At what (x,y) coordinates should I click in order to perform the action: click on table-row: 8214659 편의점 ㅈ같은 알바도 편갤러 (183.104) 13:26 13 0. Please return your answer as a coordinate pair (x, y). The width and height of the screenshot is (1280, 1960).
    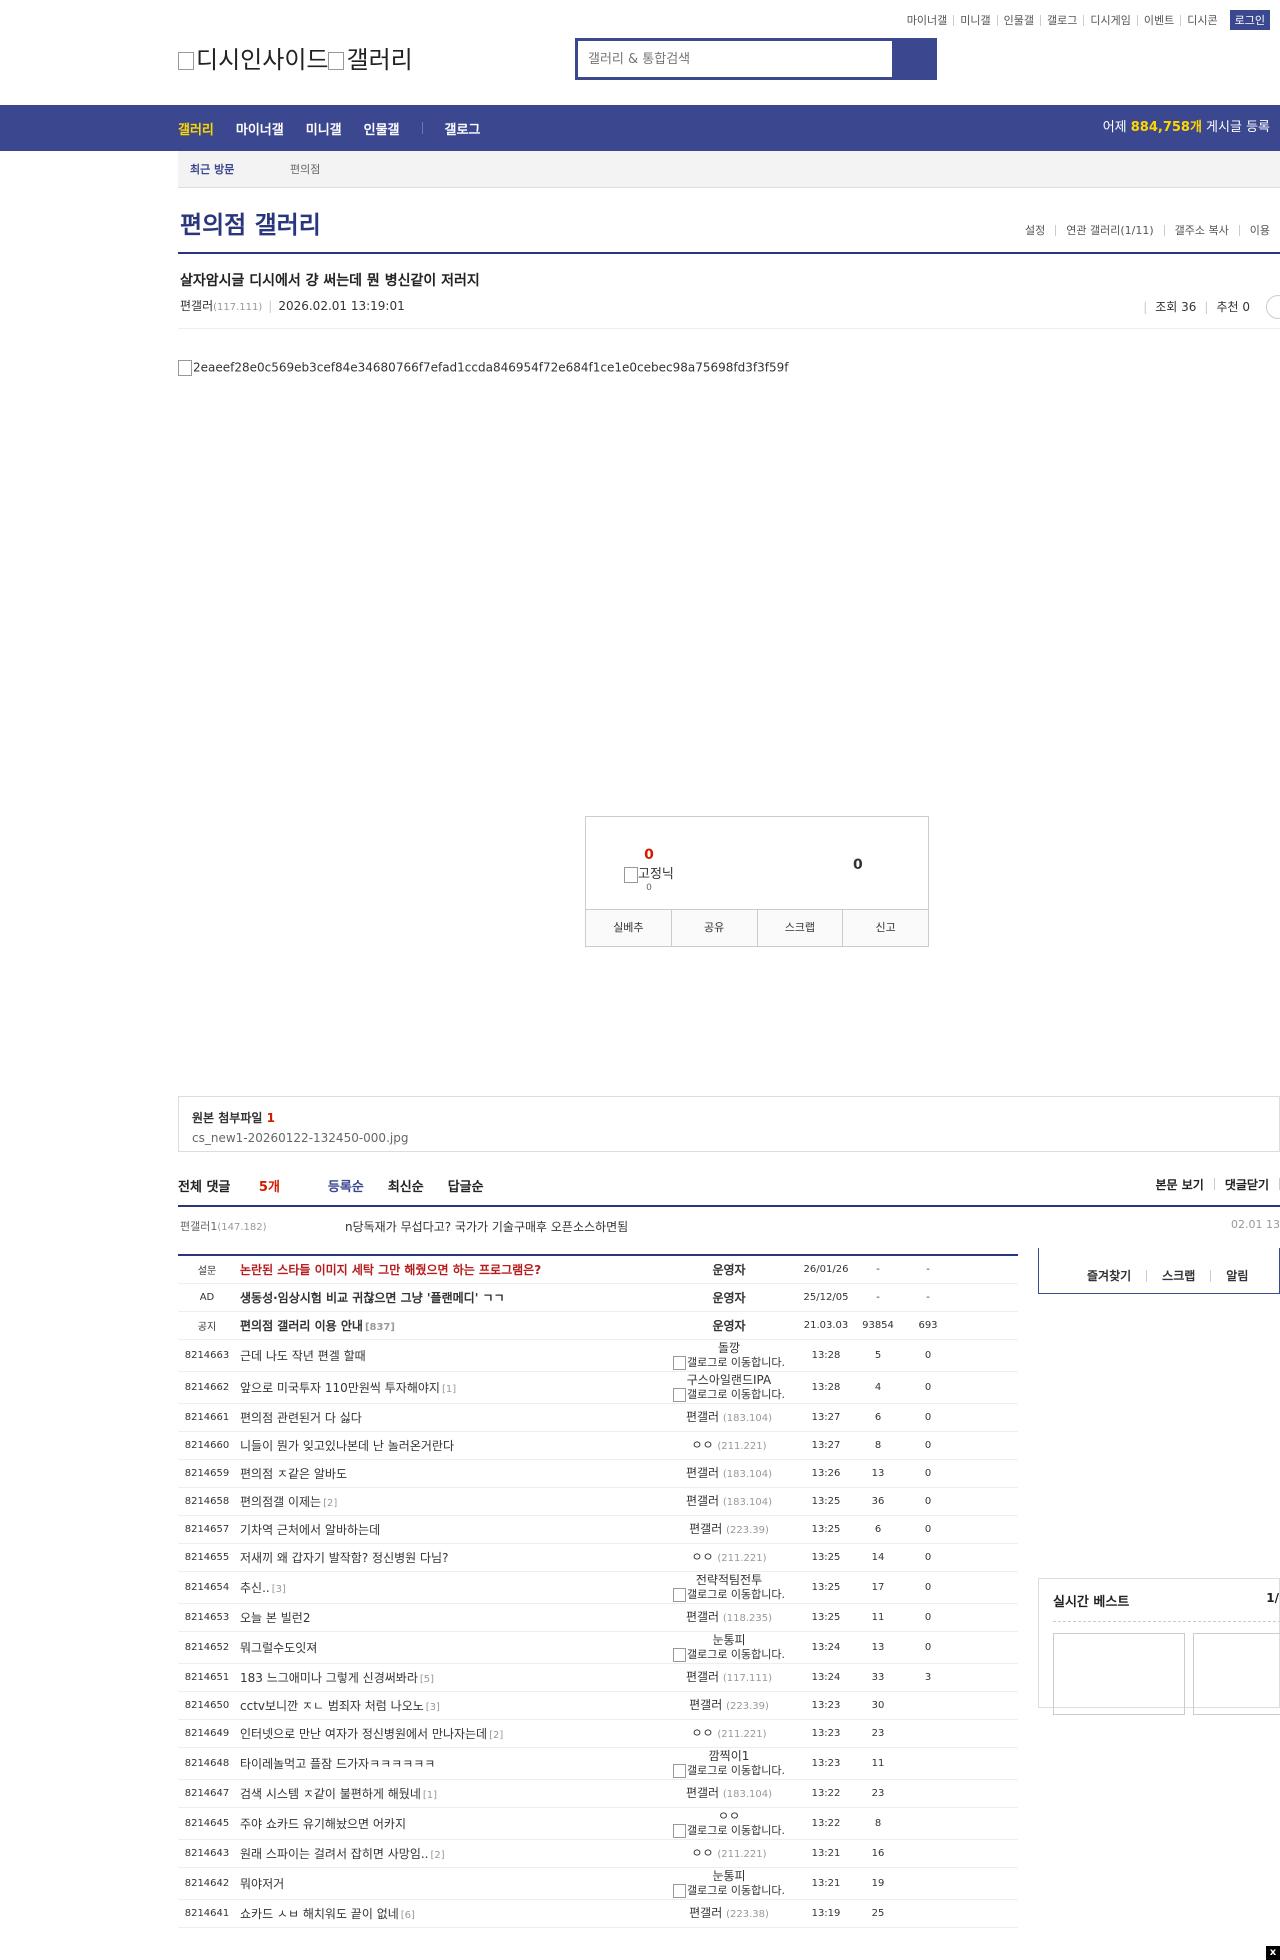
    Looking at the image, I should click on (598, 1474).